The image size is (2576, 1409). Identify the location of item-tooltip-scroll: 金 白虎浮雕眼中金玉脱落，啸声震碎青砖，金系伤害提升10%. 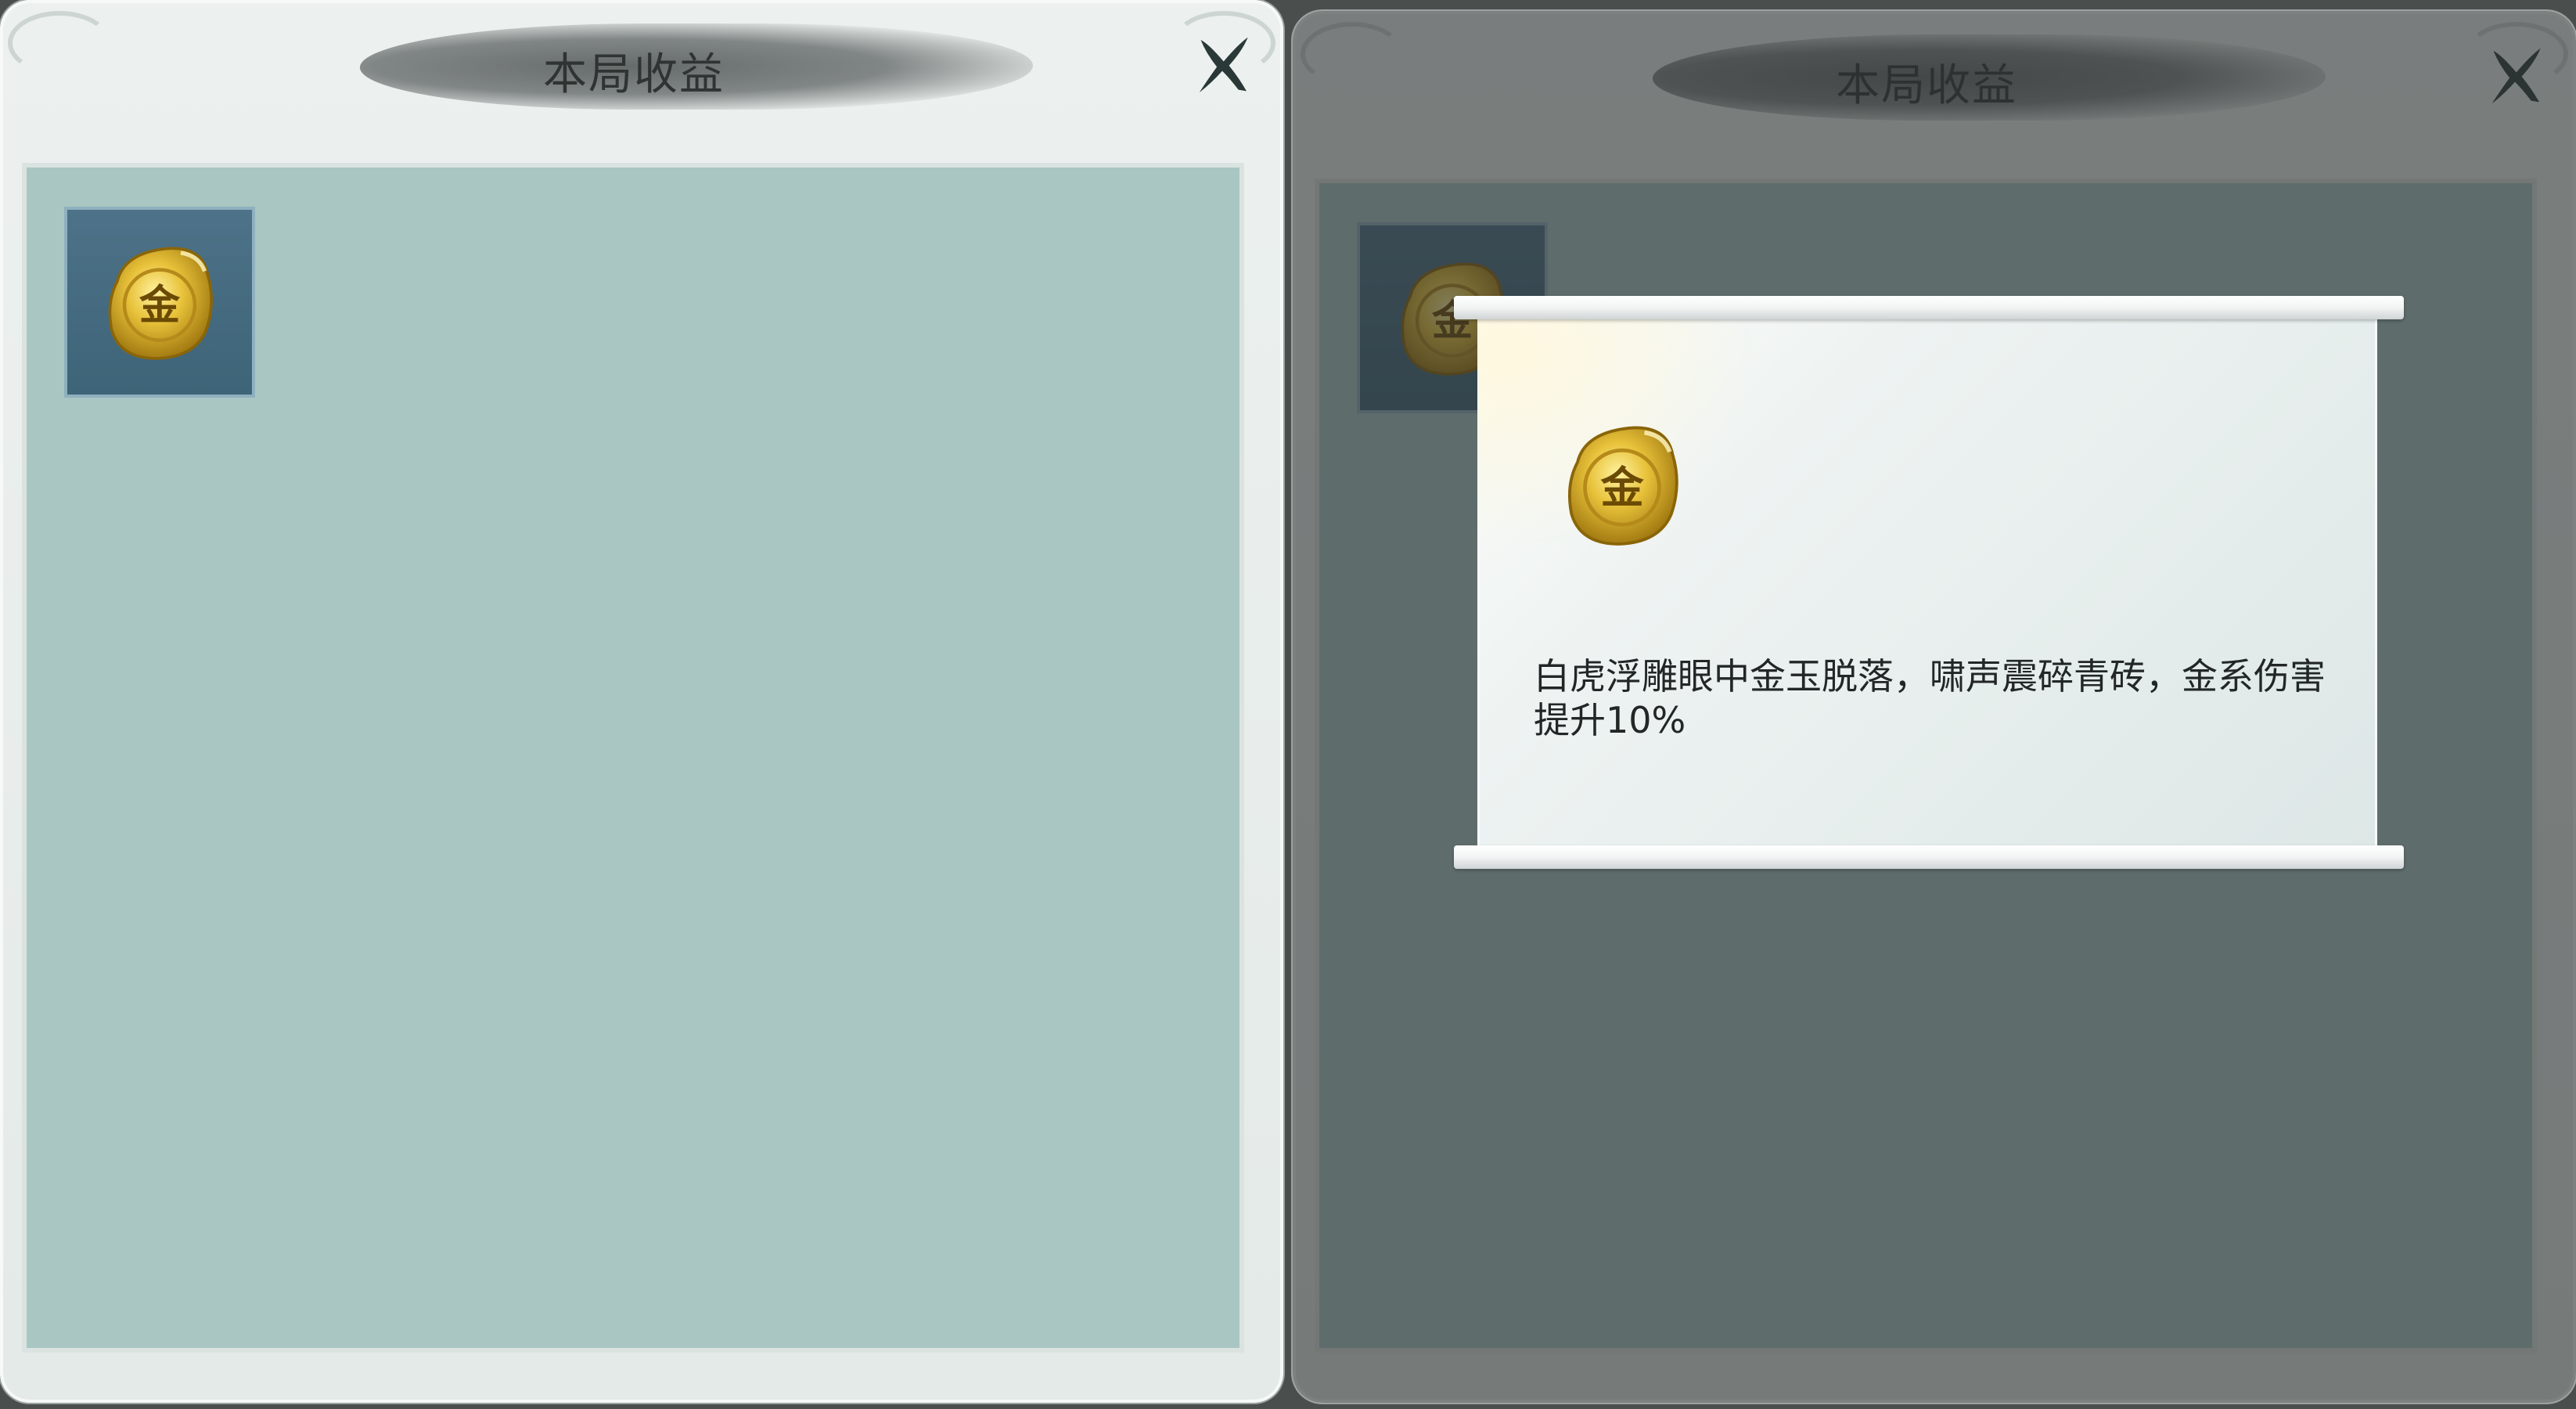
(1929, 582).